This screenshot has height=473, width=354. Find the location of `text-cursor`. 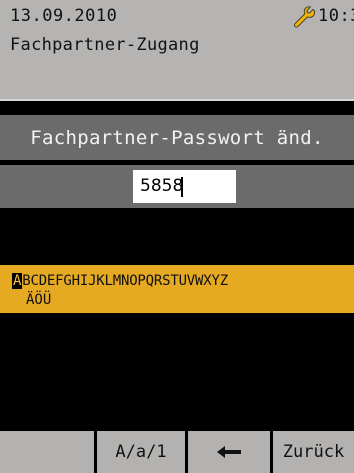

text-cursor is located at coordinates (182, 187).